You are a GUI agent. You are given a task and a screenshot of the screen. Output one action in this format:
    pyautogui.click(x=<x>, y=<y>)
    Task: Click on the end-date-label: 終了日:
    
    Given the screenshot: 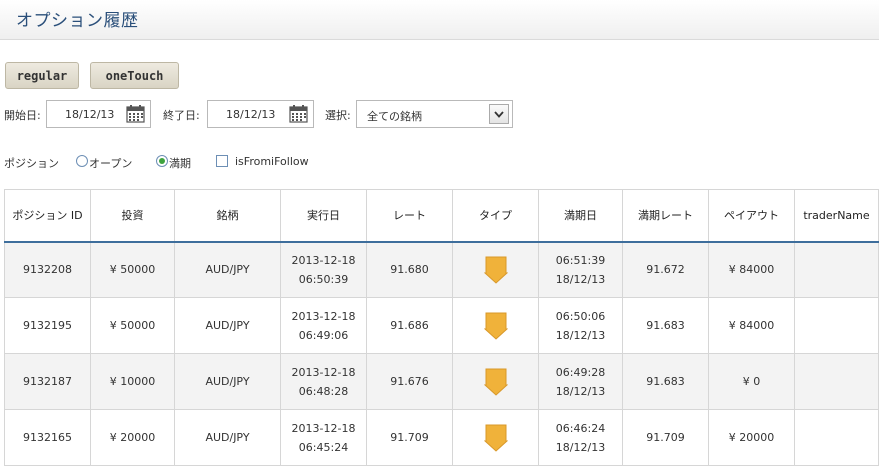 What is the action you would take?
    pyautogui.click(x=181, y=115)
    